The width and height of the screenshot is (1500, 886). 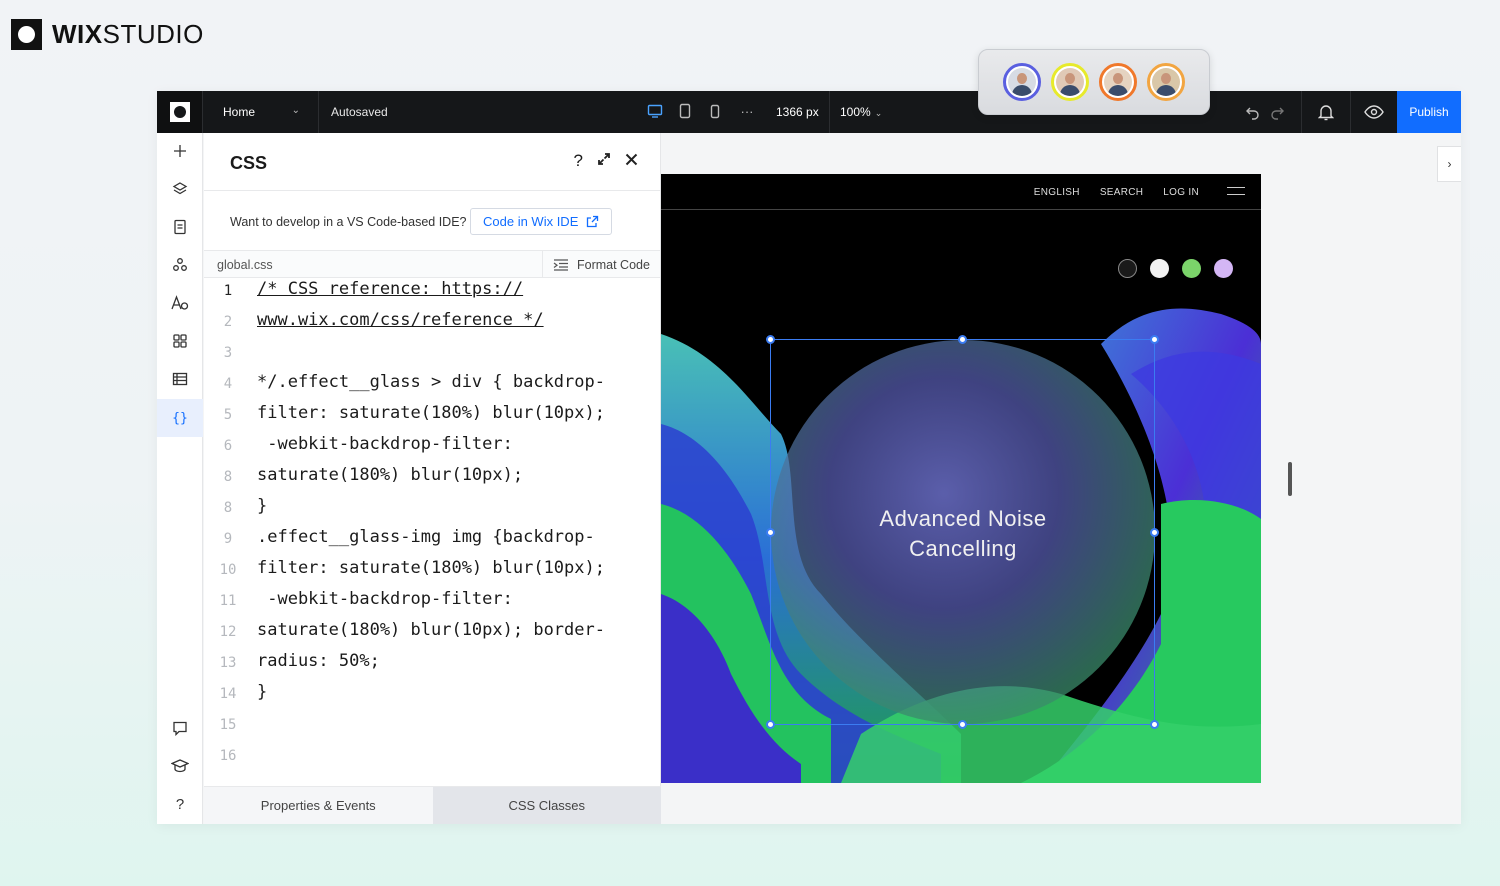 What do you see at coordinates (432, 325) in the screenshot?
I see `code-line: 2 www.wix.com/css/reference */` at bounding box center [432, 325].